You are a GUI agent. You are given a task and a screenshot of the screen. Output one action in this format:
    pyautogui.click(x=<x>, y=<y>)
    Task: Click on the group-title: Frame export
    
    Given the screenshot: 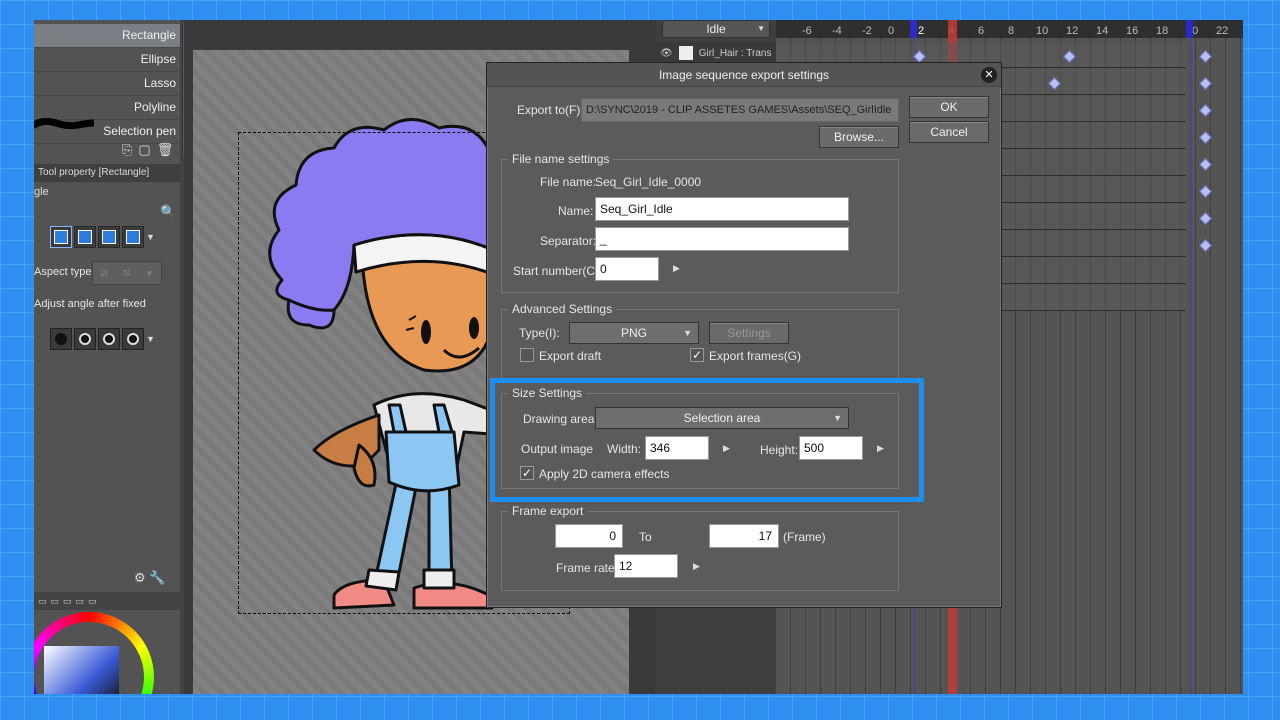 What is the action you would take?
    pyautogui.click(x=548, y=511)
    